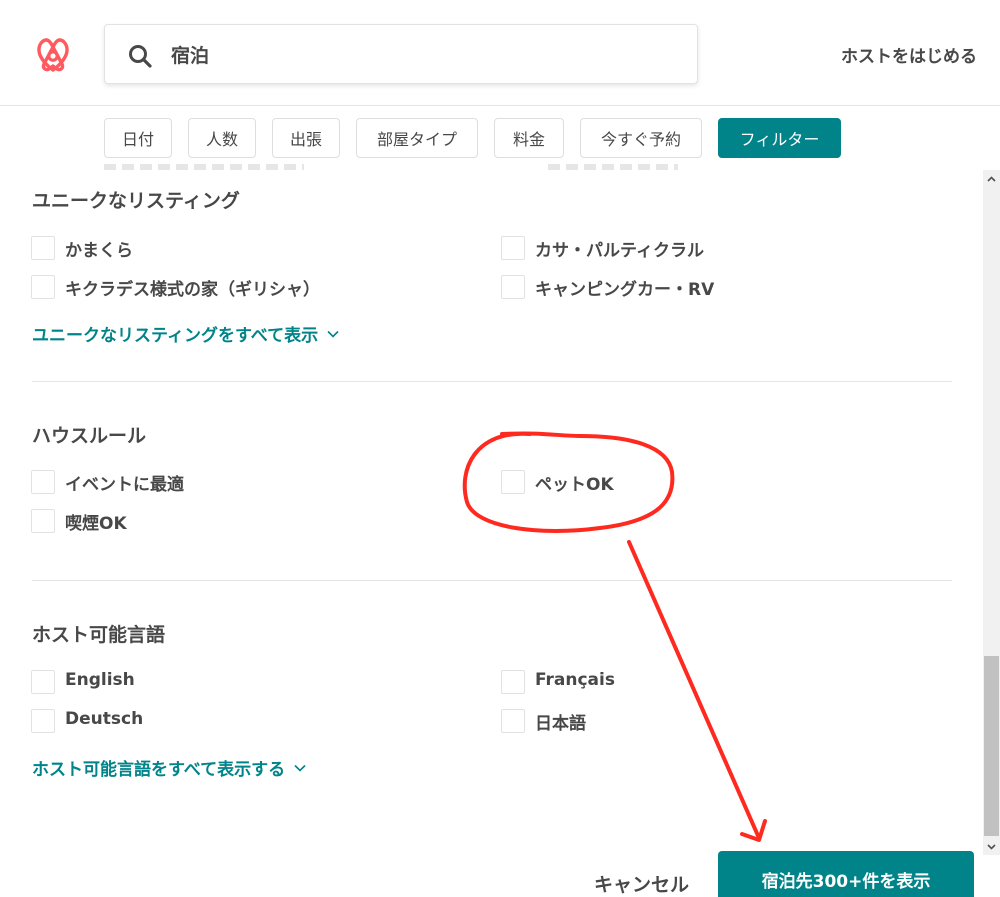 Image resolution: width=1000 pixels, height=897 pixels. What do you see at coordinates (560, 721) in the screenshot?
I see `checkbox-label-japanese: 日本語` at bounding box center [560, 721].